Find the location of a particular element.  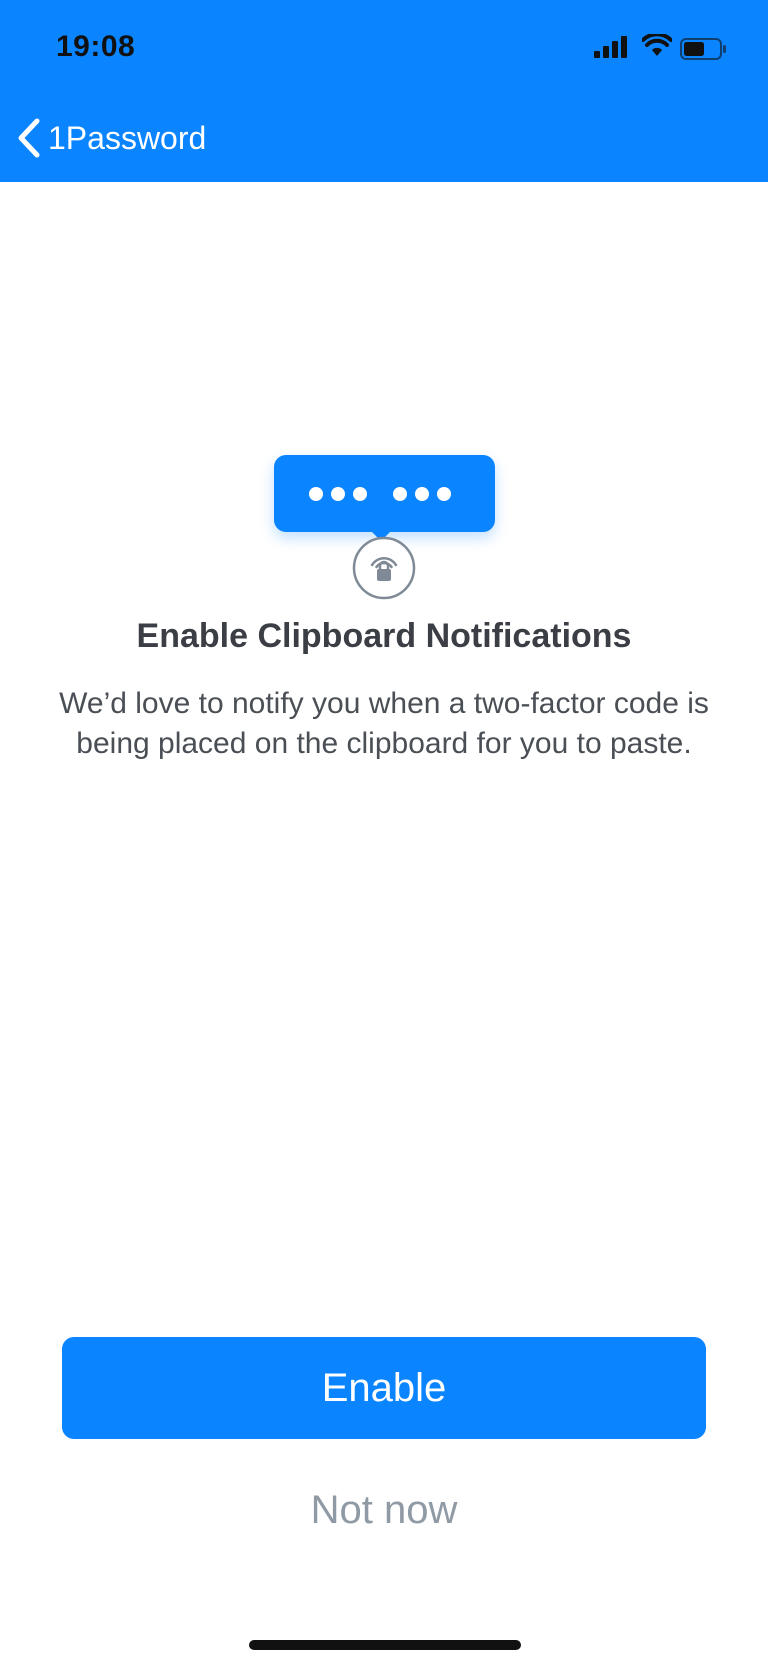

header-bar: 19:08 1Password is located at coordinates (384, 91).